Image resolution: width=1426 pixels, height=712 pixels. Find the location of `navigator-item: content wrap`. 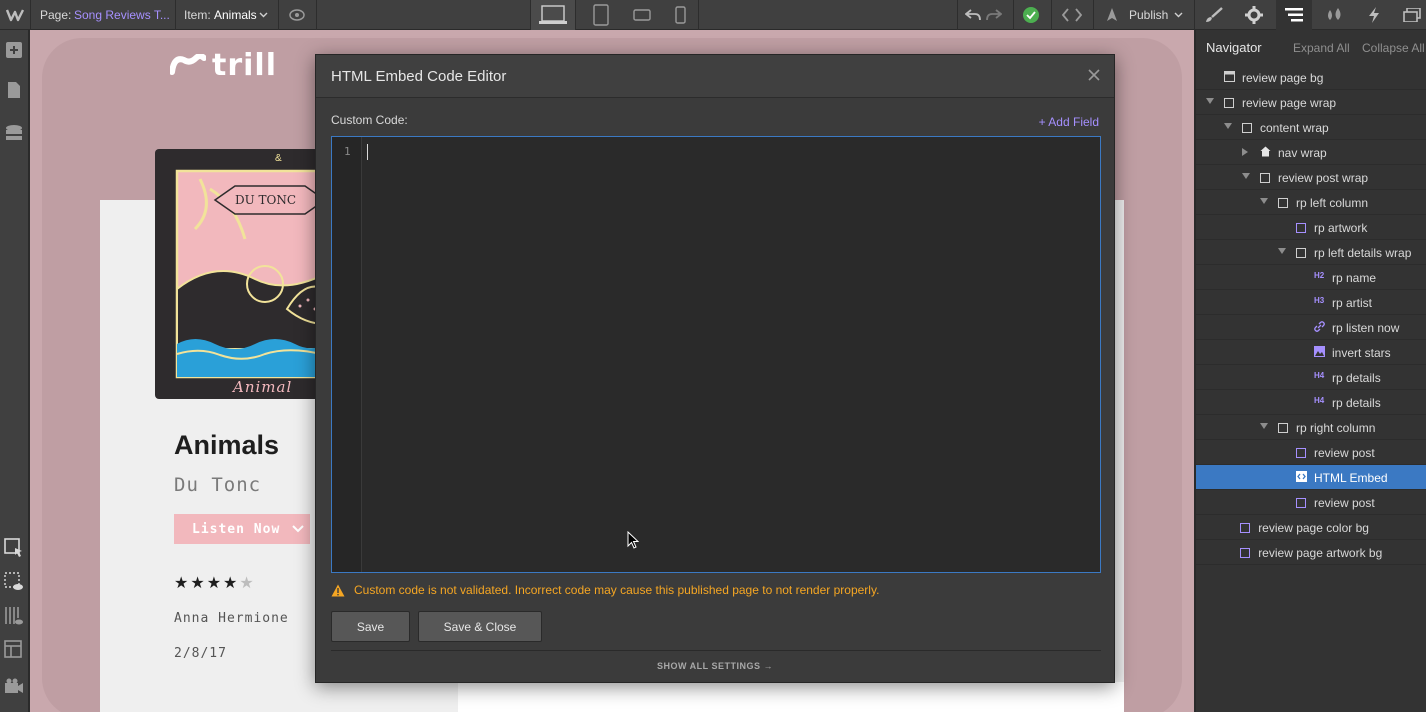

navigator-item: content wrap is located at coordinates (1311, 127).